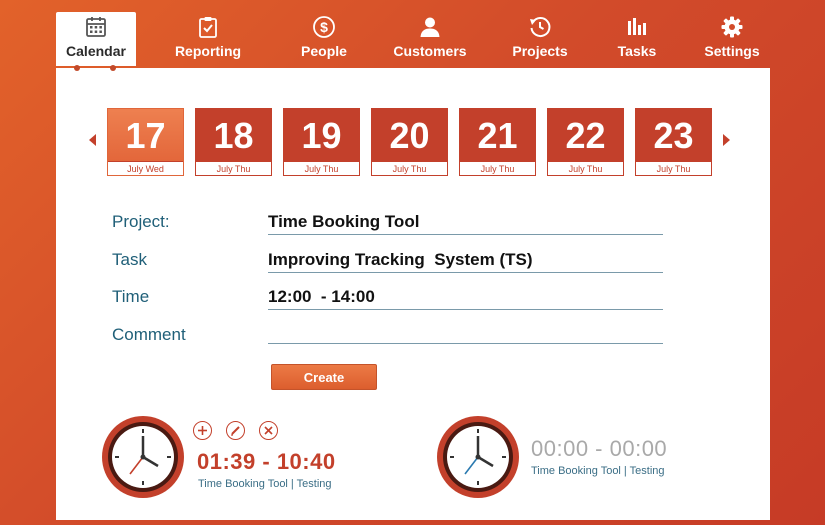  Describe the element at coordinates (141, 221) in the screenshot. I see `project-label: Project:` at that location.